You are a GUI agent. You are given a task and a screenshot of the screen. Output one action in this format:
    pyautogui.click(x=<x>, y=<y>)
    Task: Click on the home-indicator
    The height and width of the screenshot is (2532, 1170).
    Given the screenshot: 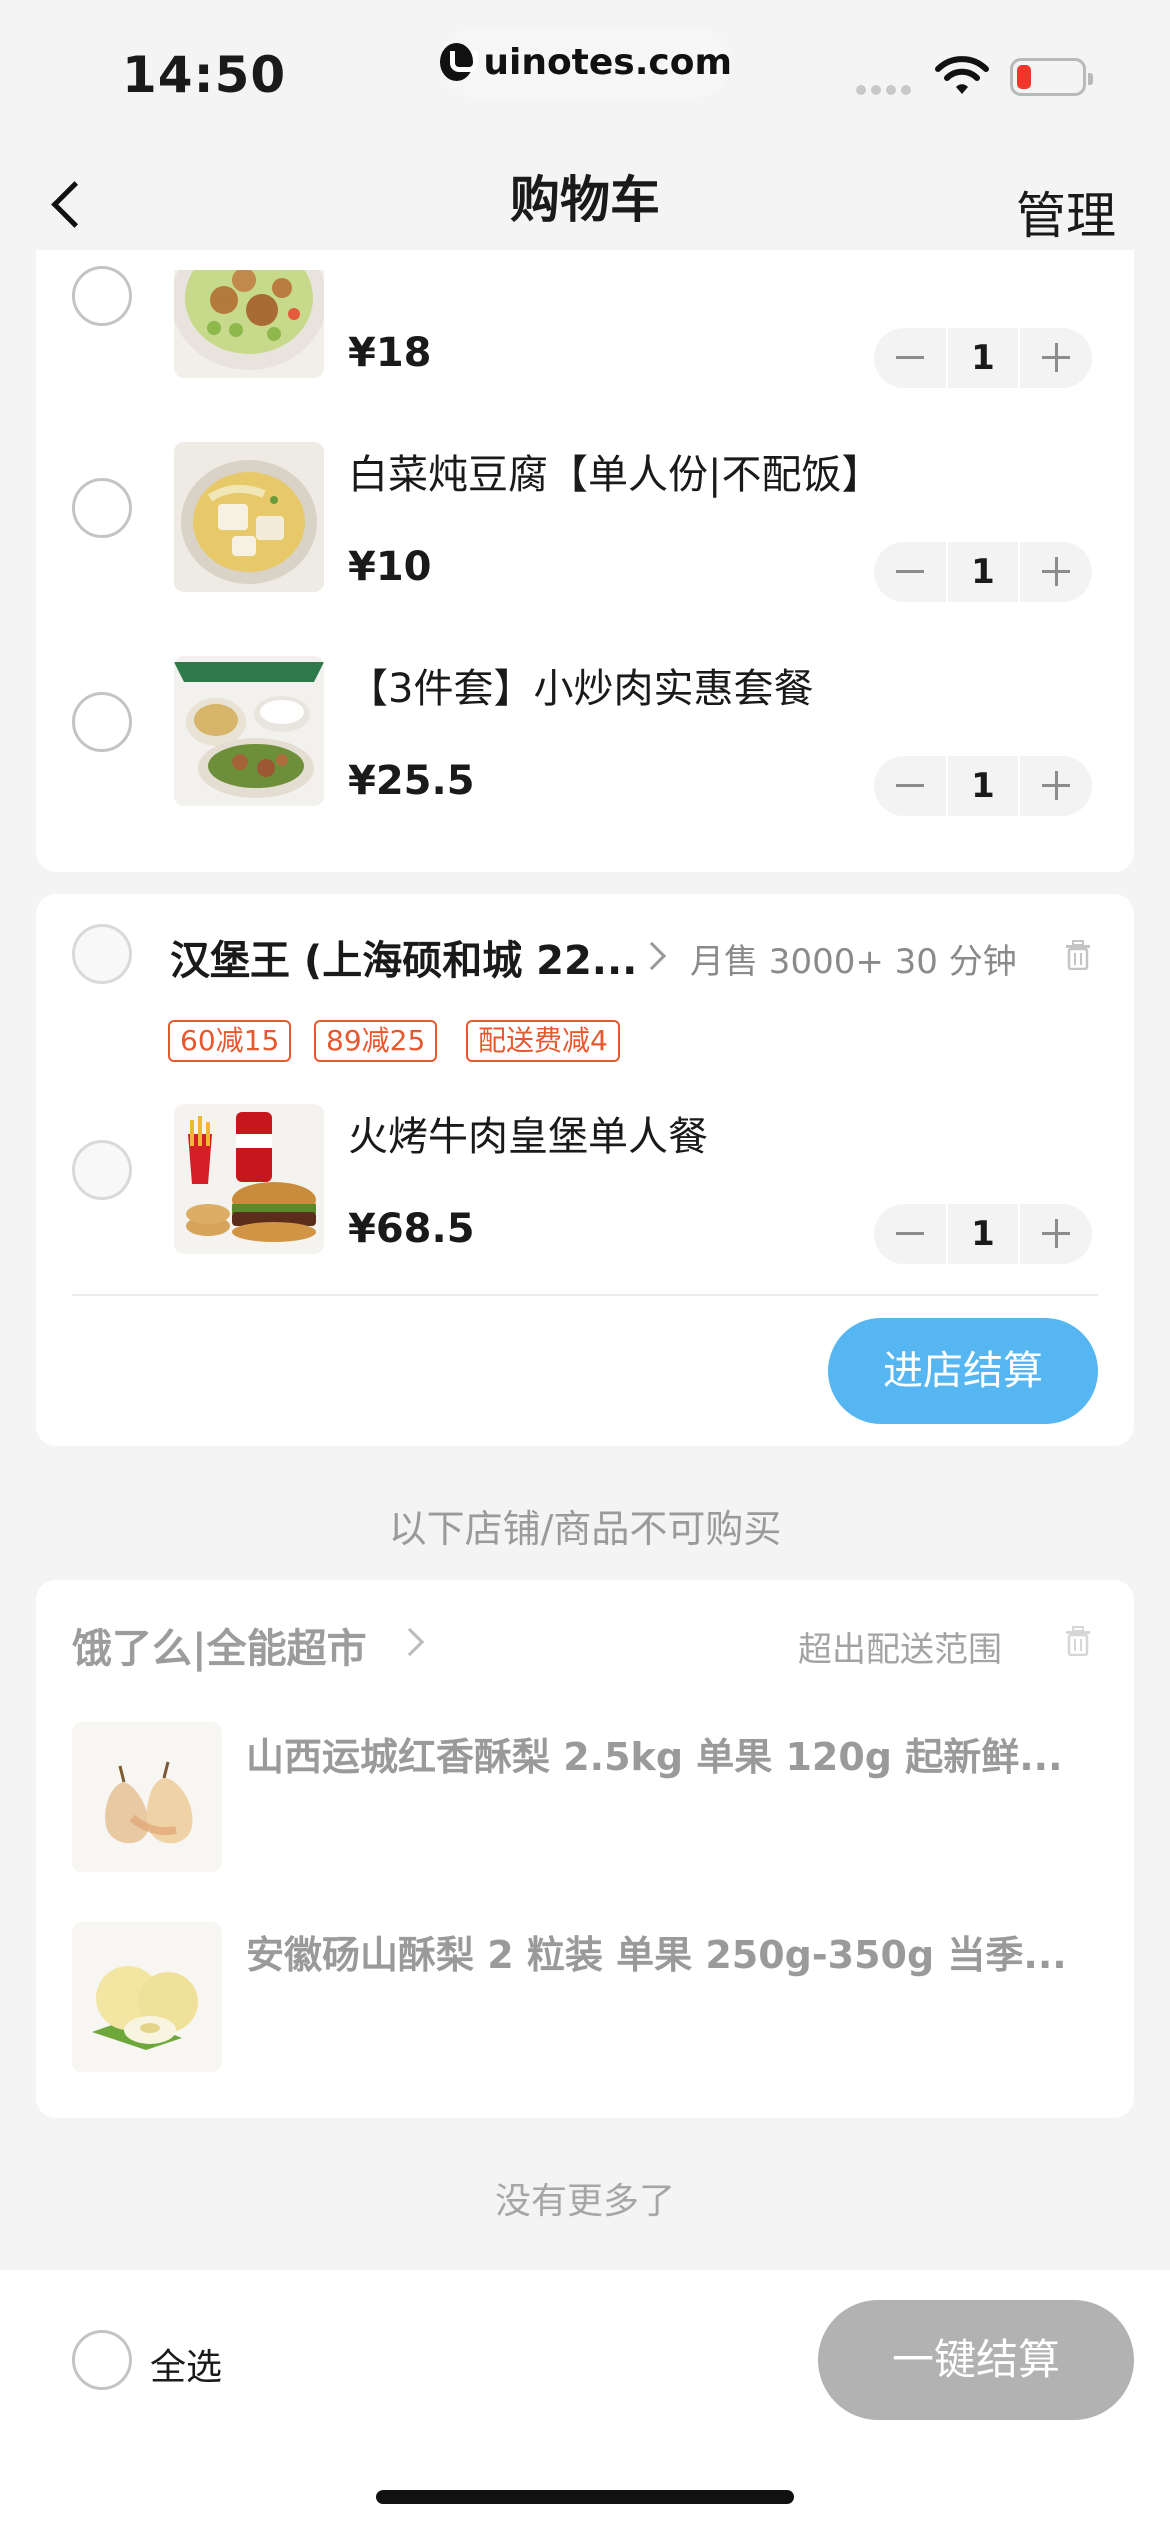 What is the action you would take?
    pyautogui.click(x=585, y=2497)
    